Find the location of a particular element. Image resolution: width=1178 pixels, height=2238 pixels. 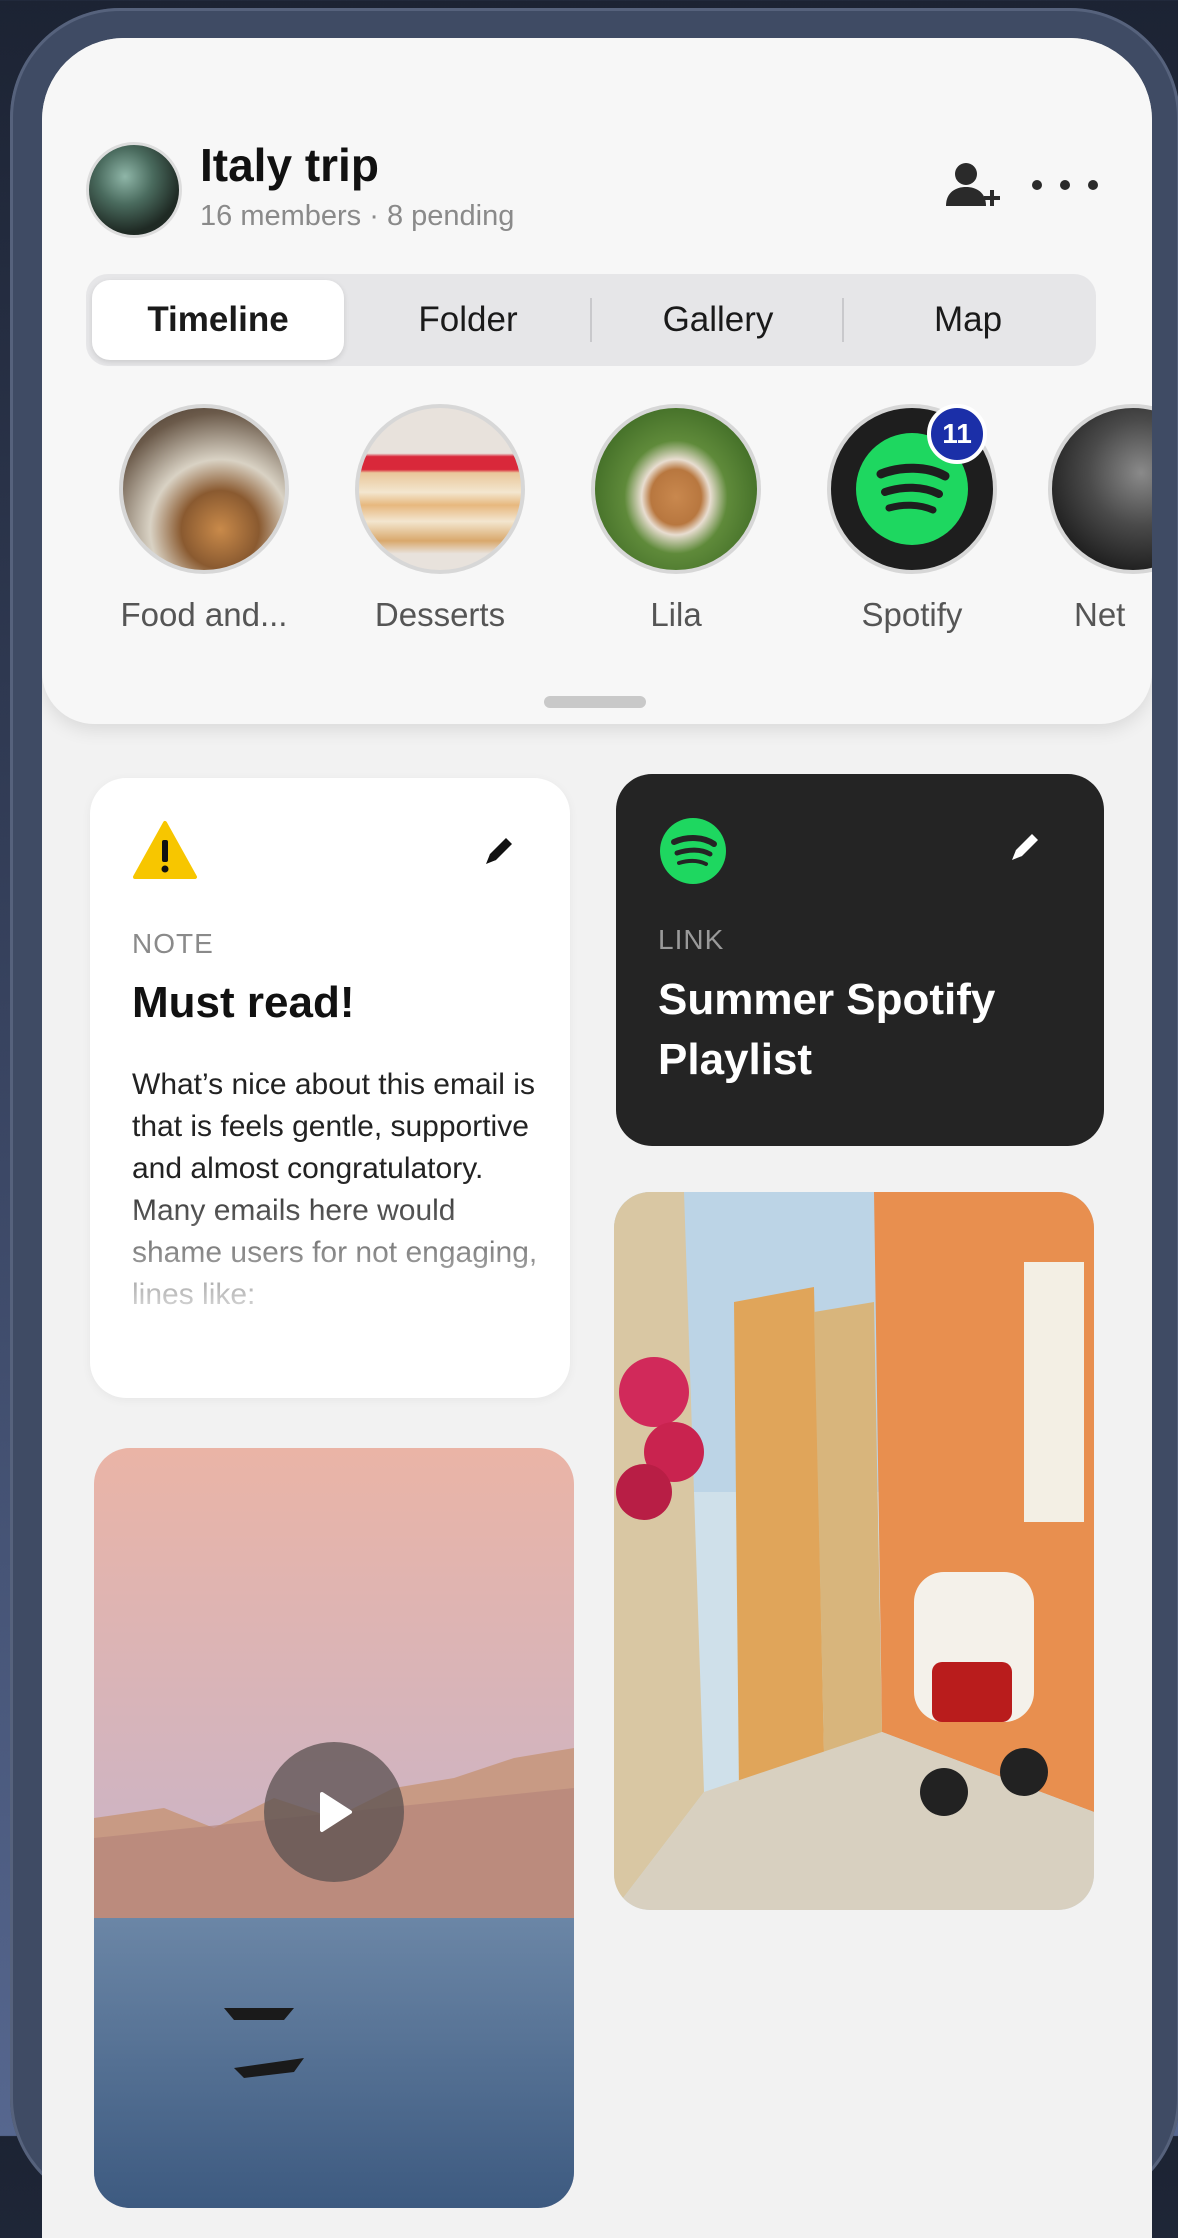

story-label: Net is located at coordinates (1100, 614).